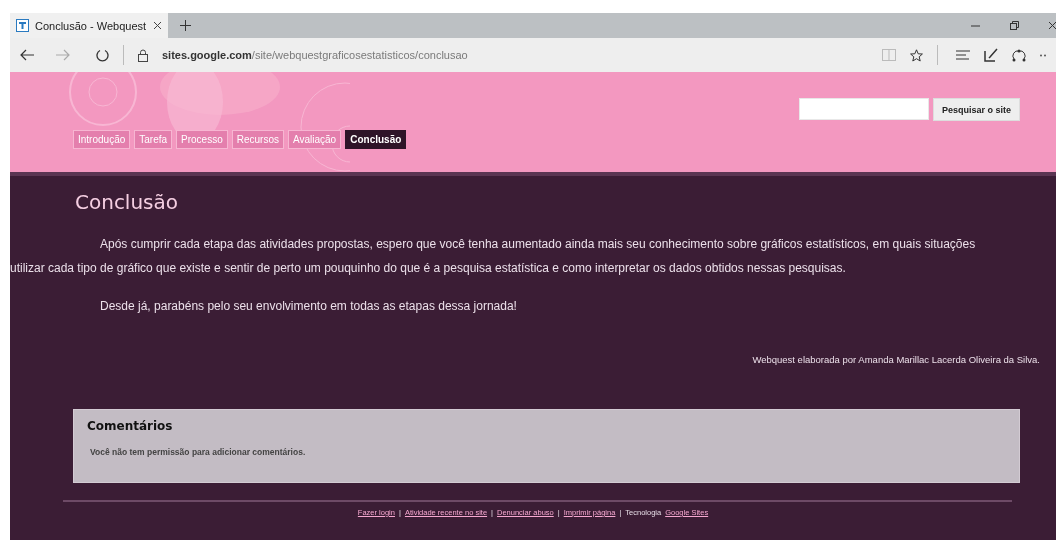 Image resolution: width=1056 pixels, height=540 pixels. I want to click on page-title: Conclusão, so click(127, 202).